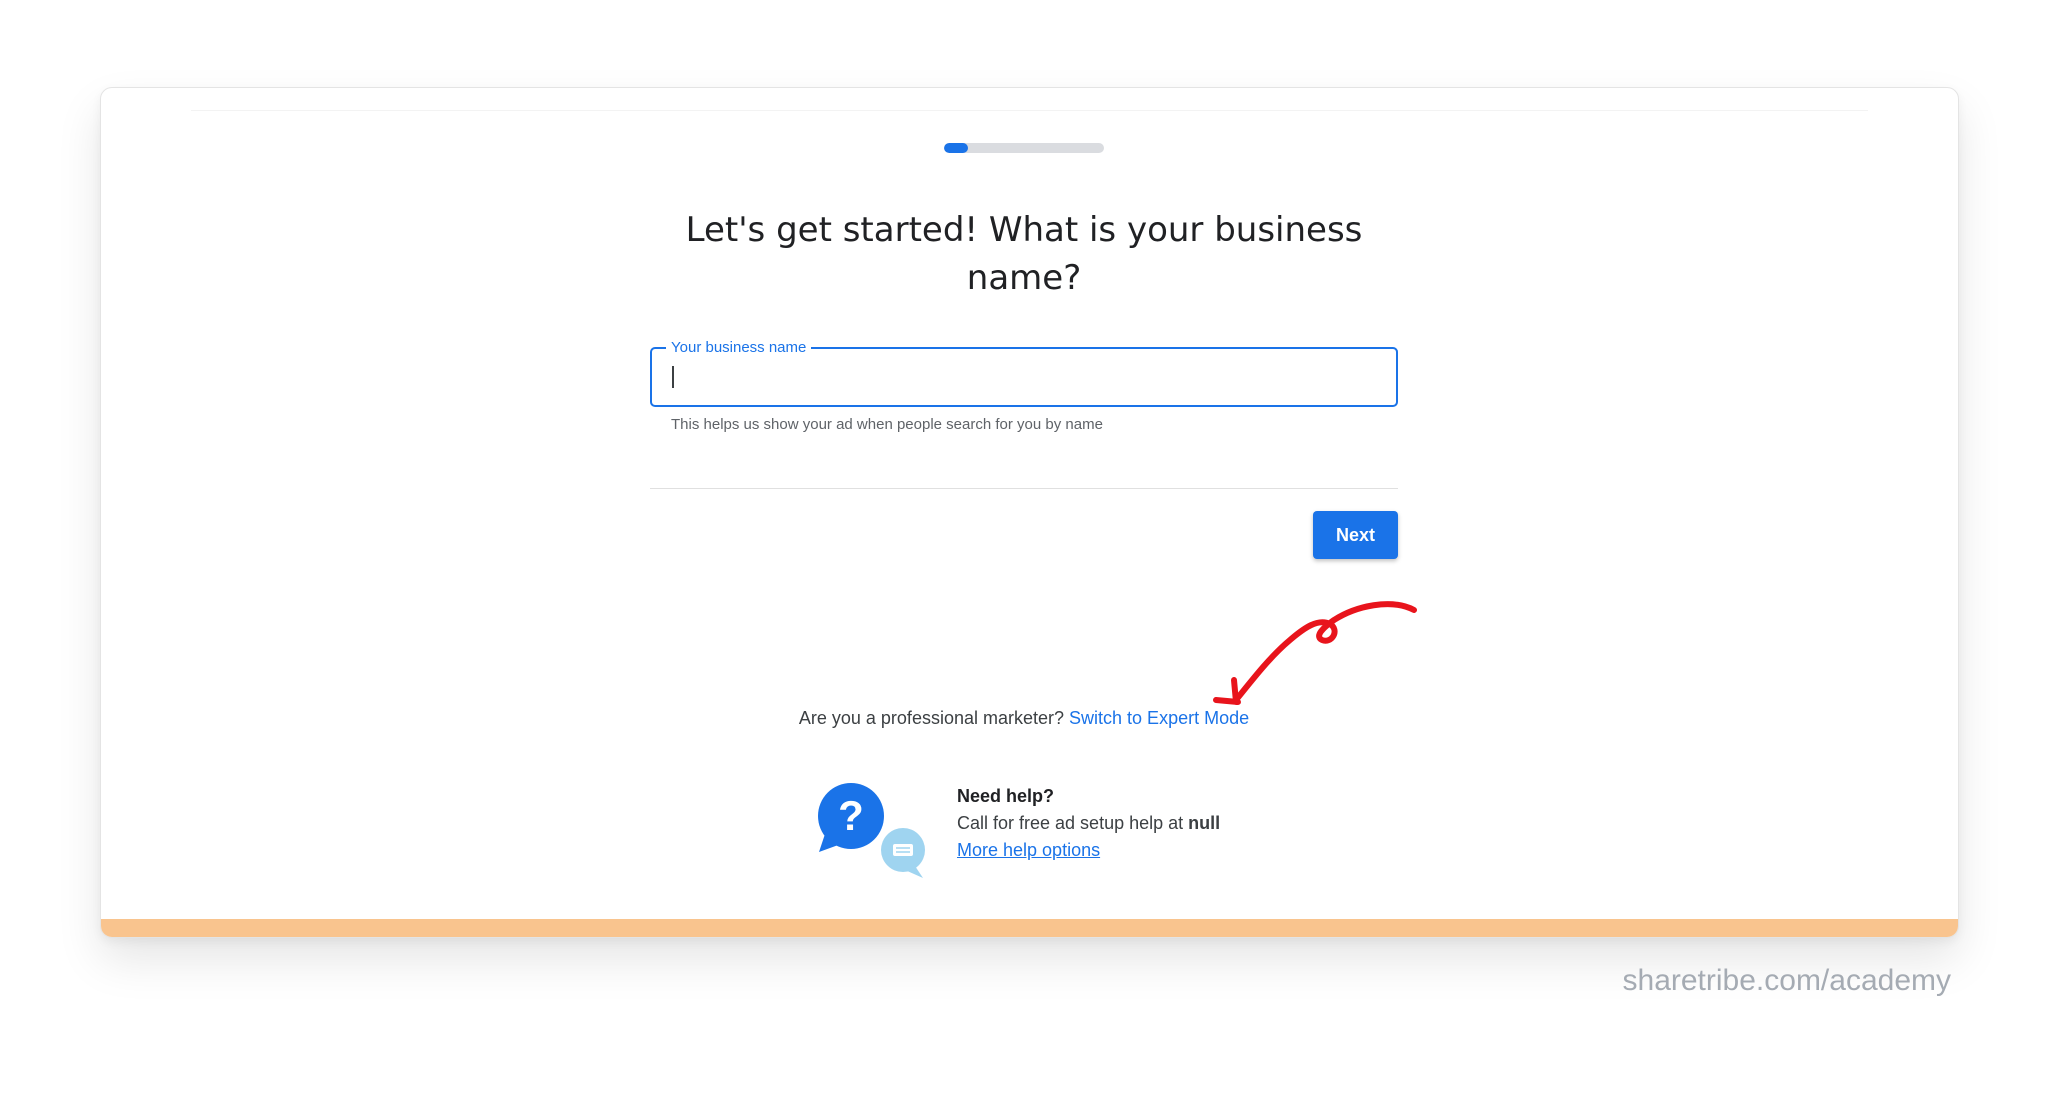 This screenshot has width=2048, height=1094. Describe the element at coordinates (1006, 796) in the screenshot. I see `help-title: Need help?` at that location.